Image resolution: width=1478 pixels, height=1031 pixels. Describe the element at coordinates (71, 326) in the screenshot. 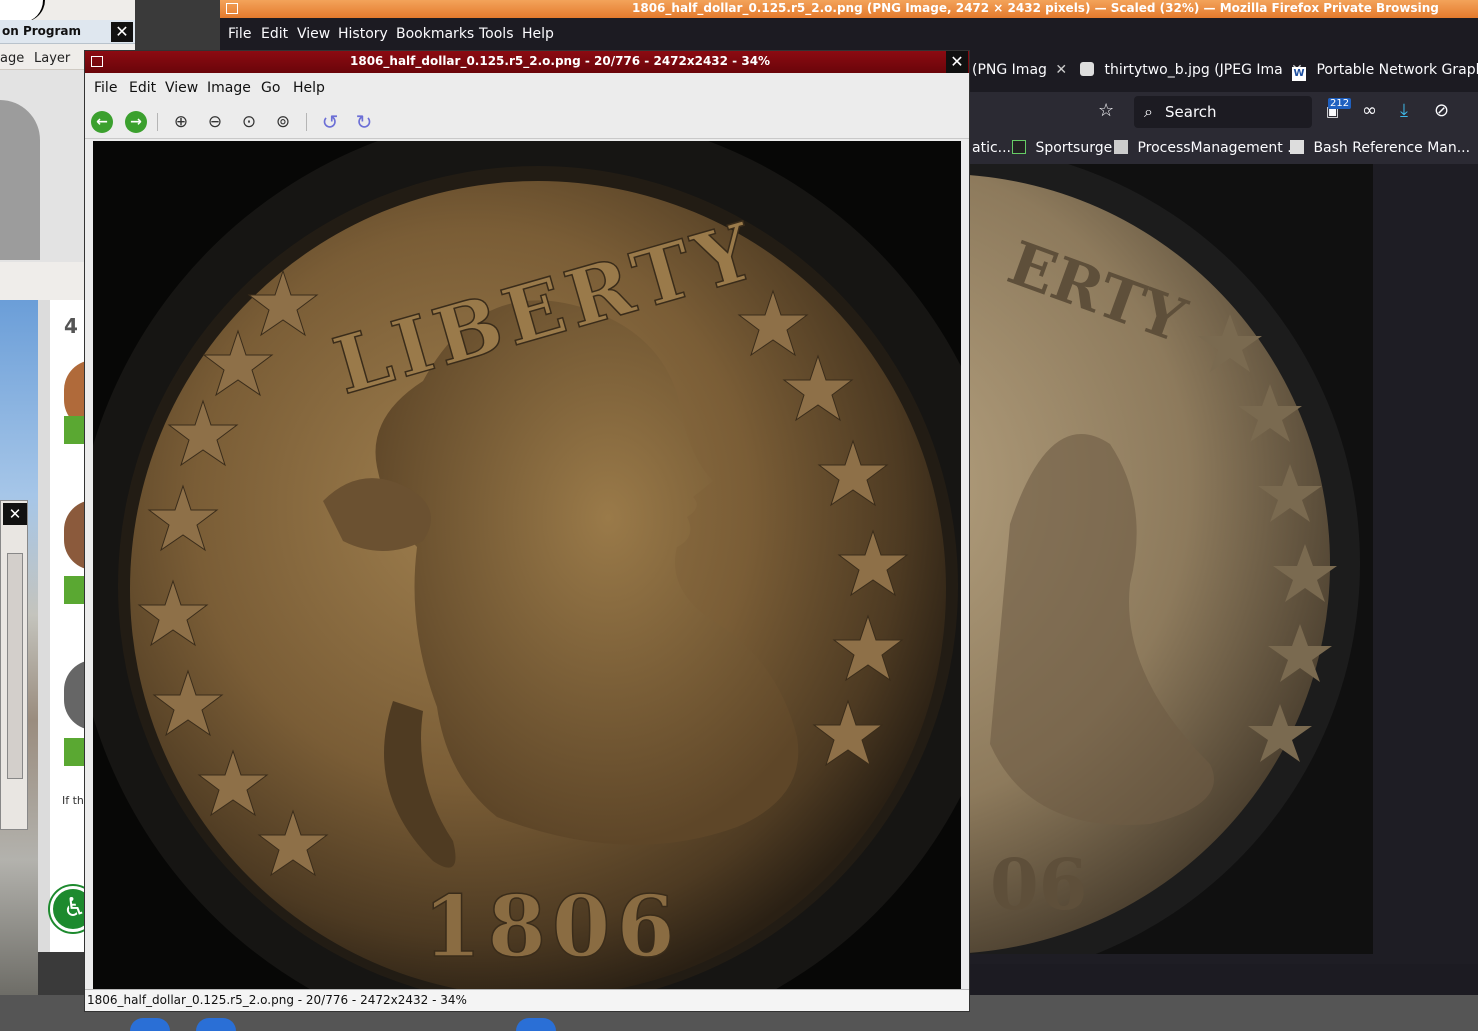

I see `step-number: 4` at that location.